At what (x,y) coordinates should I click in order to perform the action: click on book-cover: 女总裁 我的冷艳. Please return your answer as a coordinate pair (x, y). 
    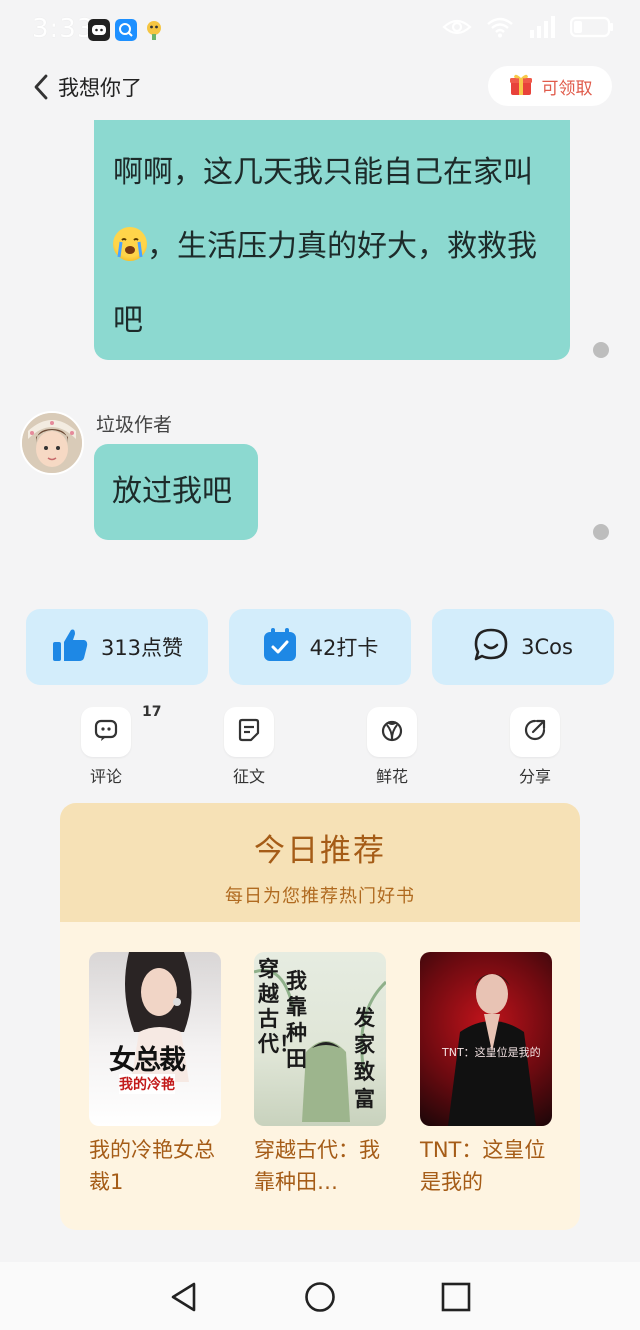
    Looking at the image, I should click on (155, 1039).